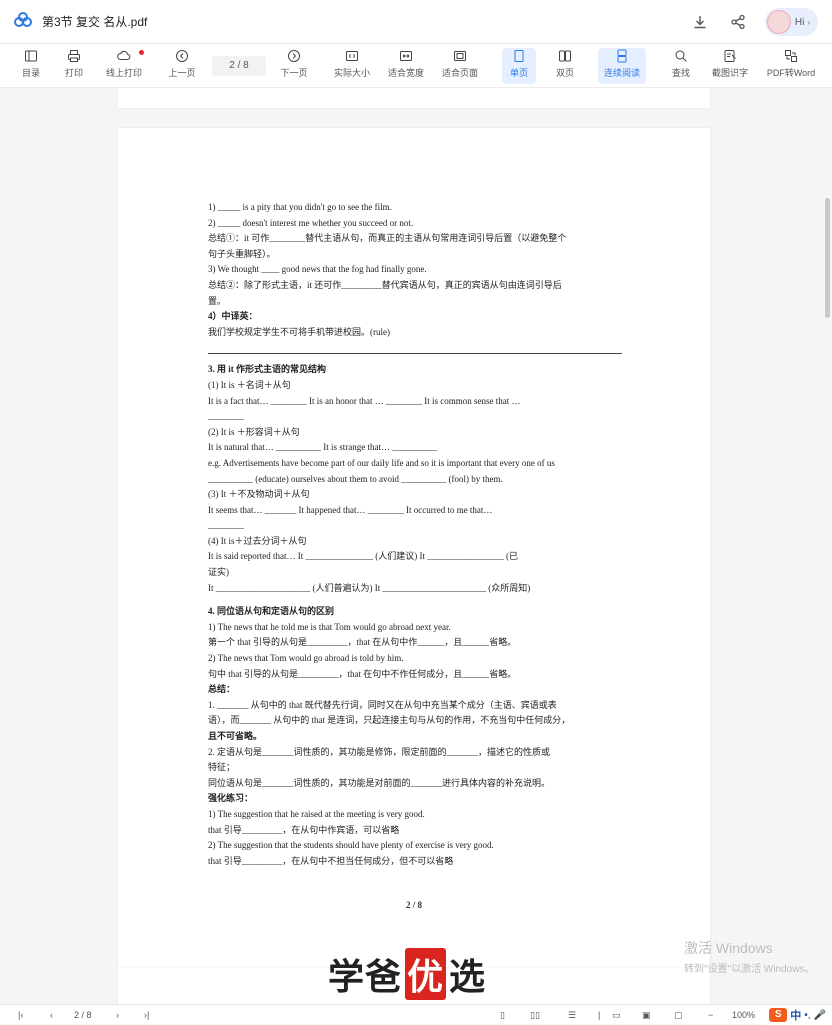  What do you see at coordinates (74, 56) in the screenshot?
I see `printer-icon` at bounding box center [74, 56].